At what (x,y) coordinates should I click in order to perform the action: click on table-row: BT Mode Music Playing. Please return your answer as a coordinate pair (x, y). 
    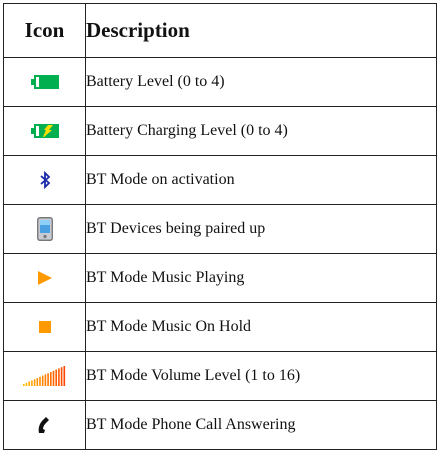
    Looking at the image, I should click on (220, 278).